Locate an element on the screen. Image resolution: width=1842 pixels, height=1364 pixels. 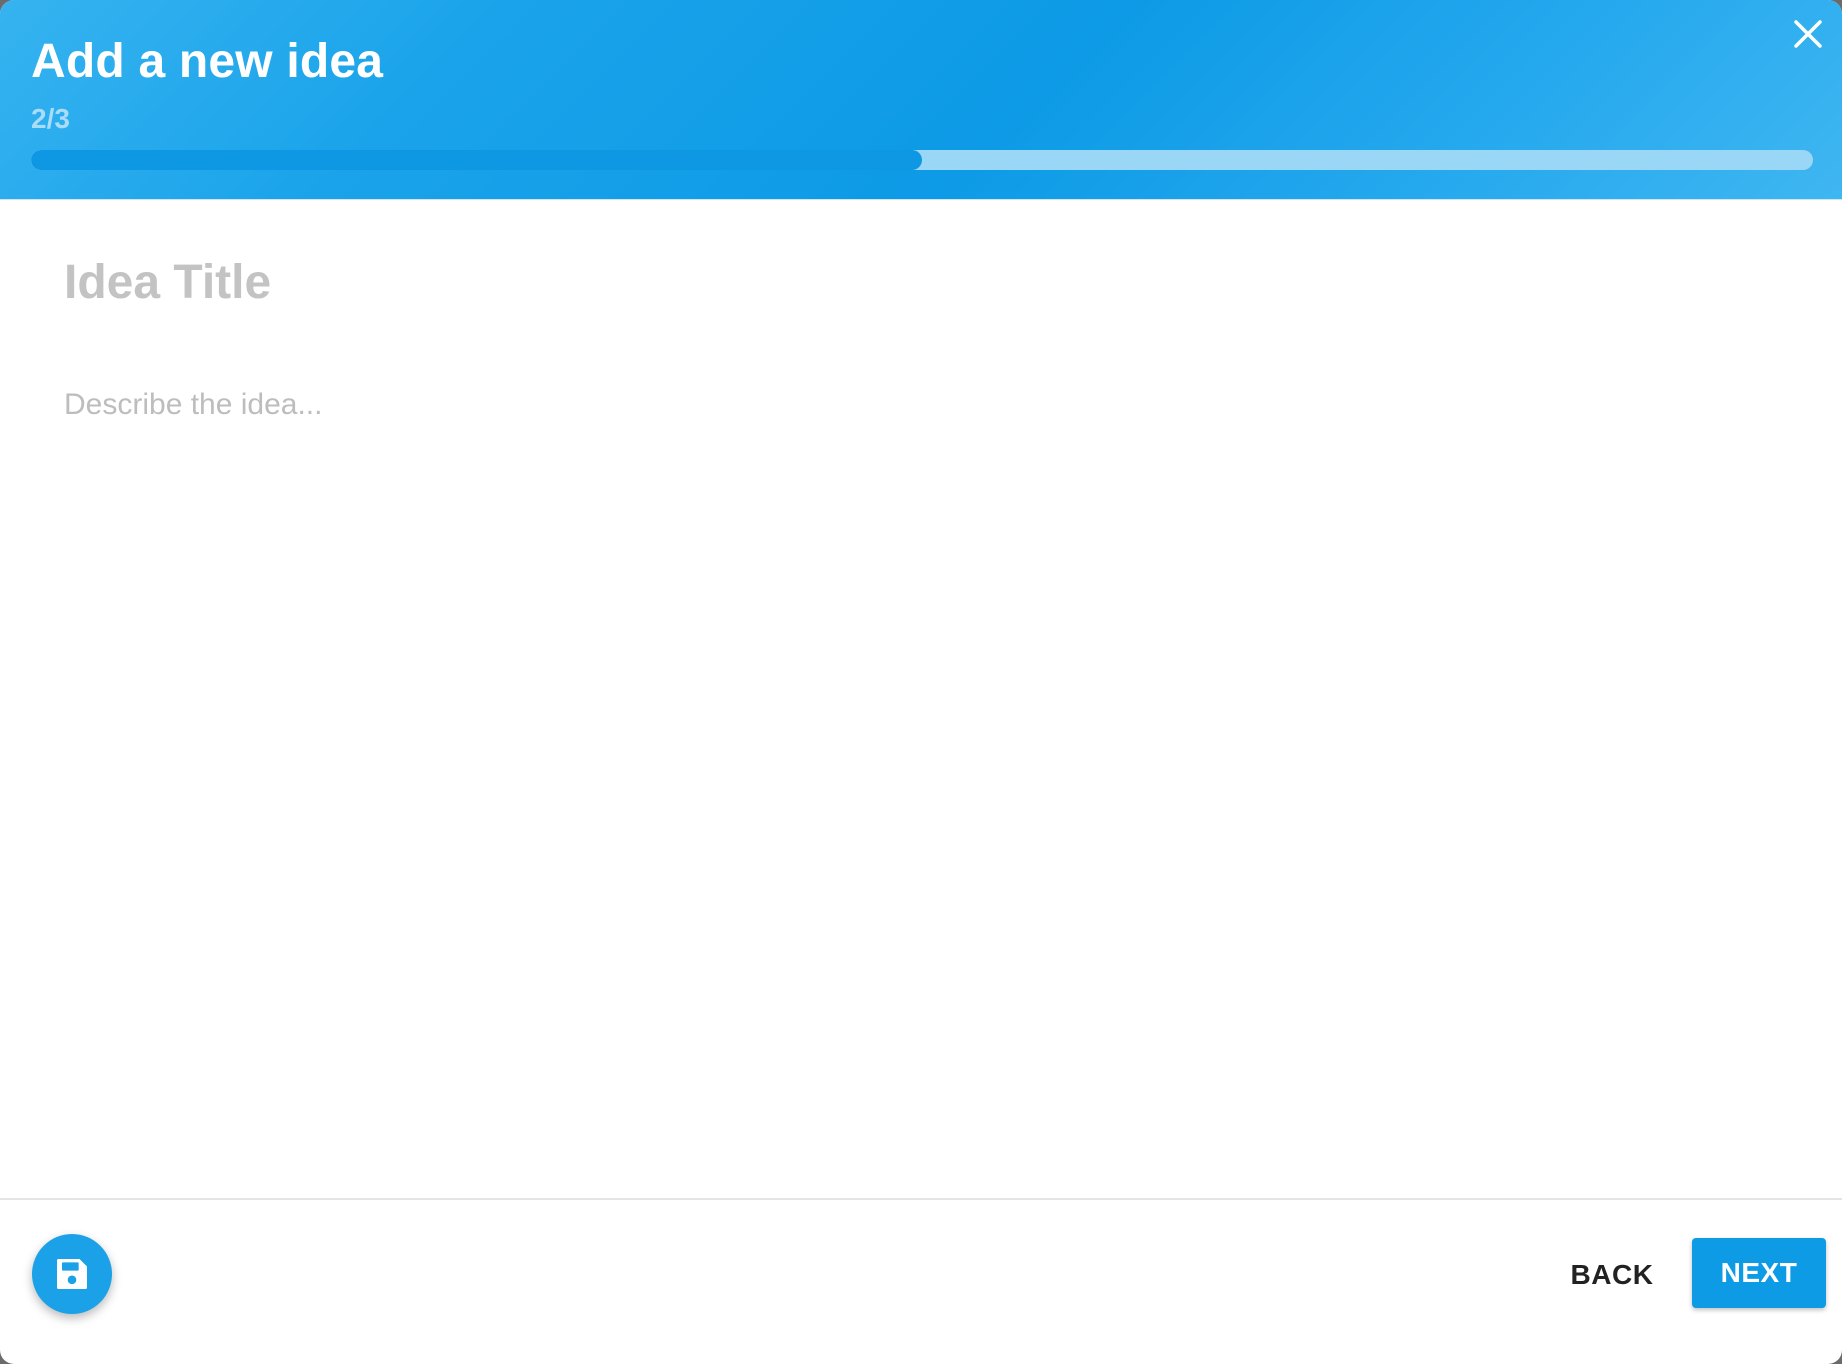
close-button is located at coordinates (1808, 34).